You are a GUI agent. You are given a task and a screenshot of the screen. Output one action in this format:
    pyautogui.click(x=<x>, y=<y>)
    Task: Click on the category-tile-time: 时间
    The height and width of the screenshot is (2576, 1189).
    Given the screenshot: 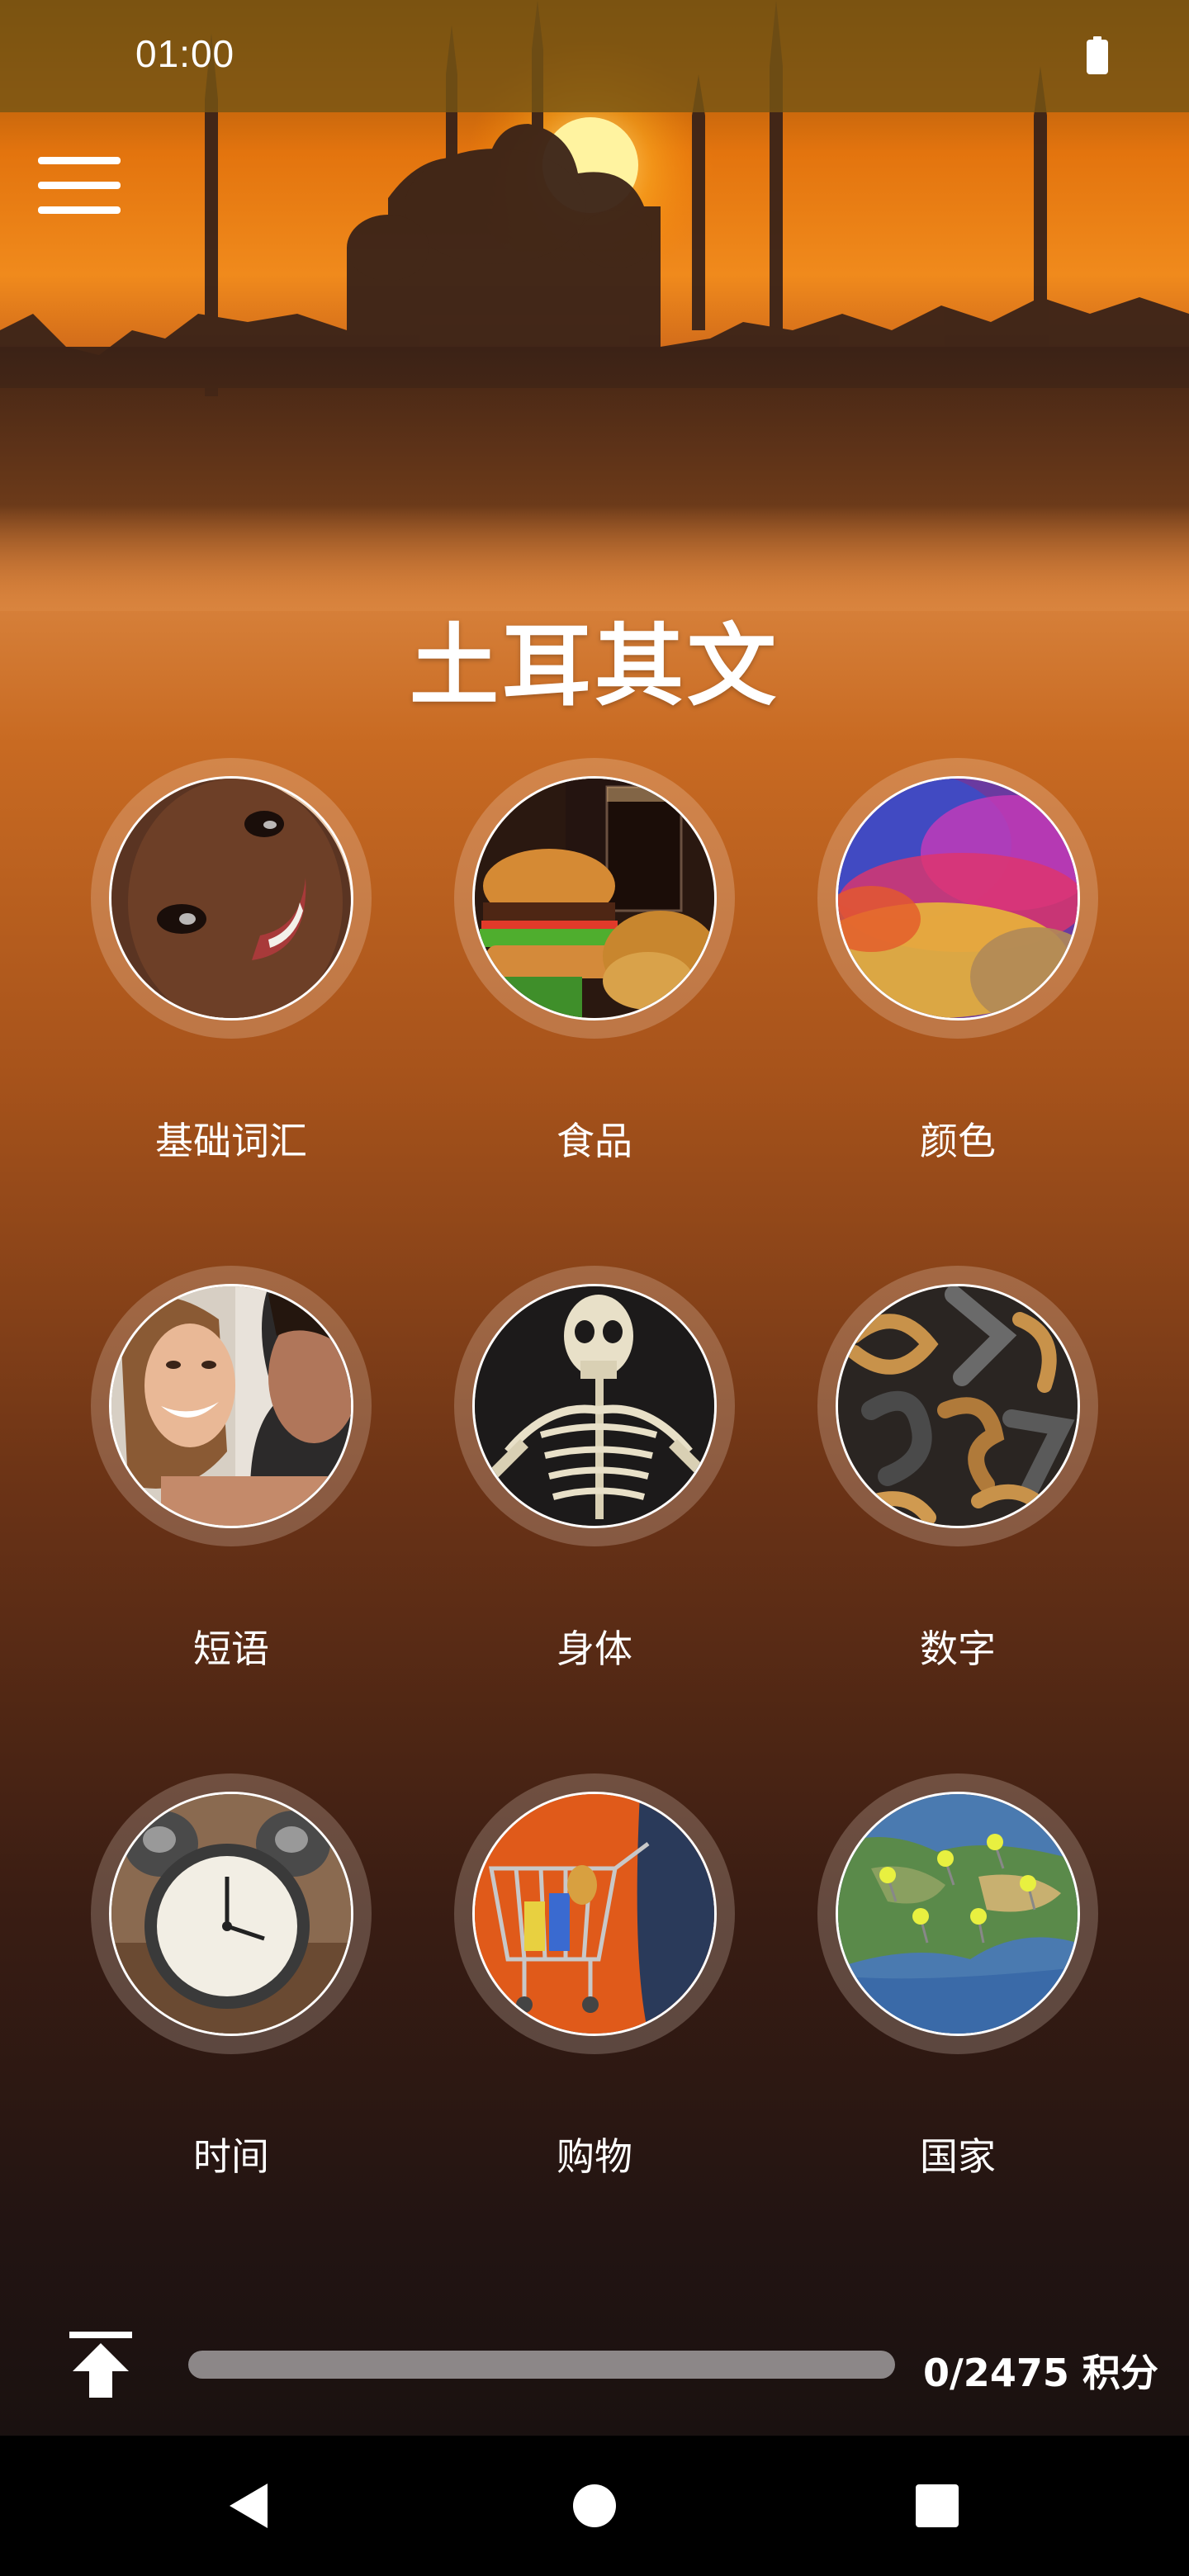 What is the action you would take?
    pyautogui.click(x=231, y=1988)
    